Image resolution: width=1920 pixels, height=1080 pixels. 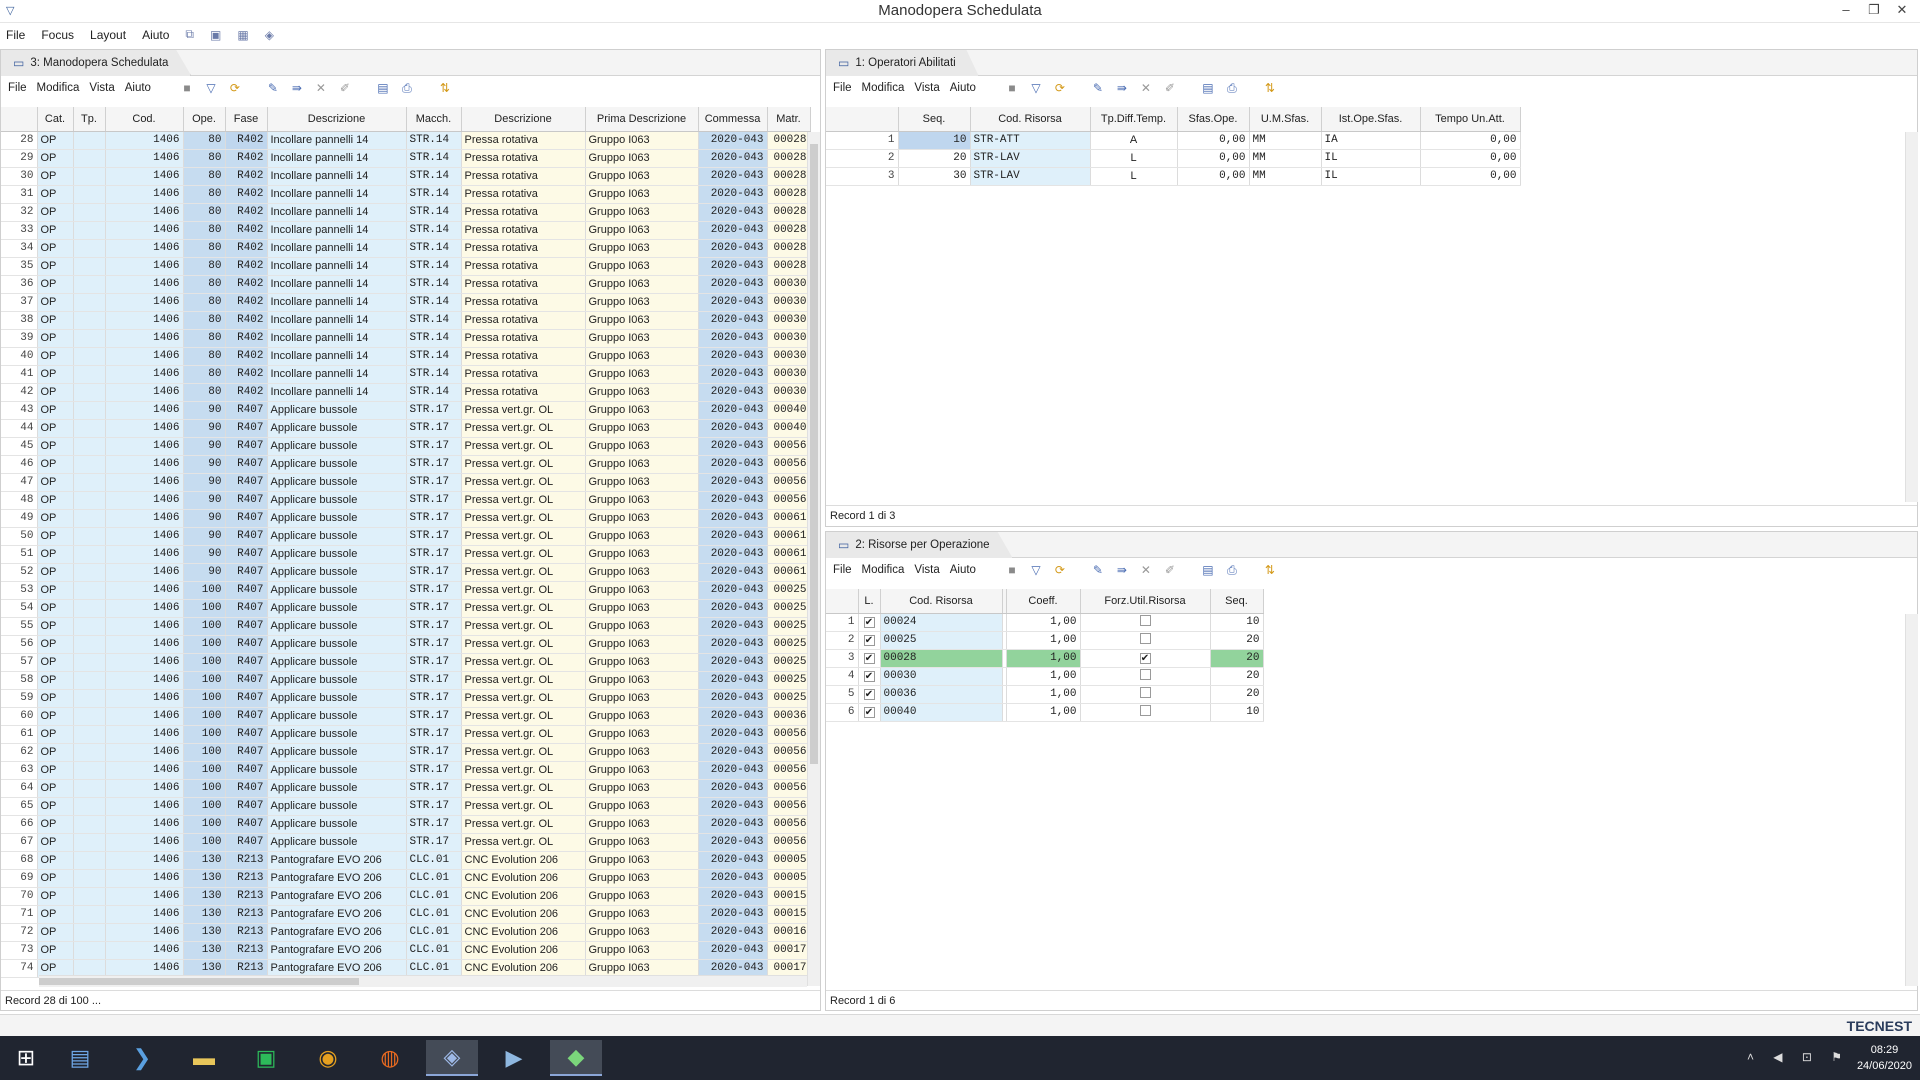 What do you see at coordinates (390, 1058) in the screenshot?
I see `firefox-icon: ◍` at bounding box center [390, 1058].